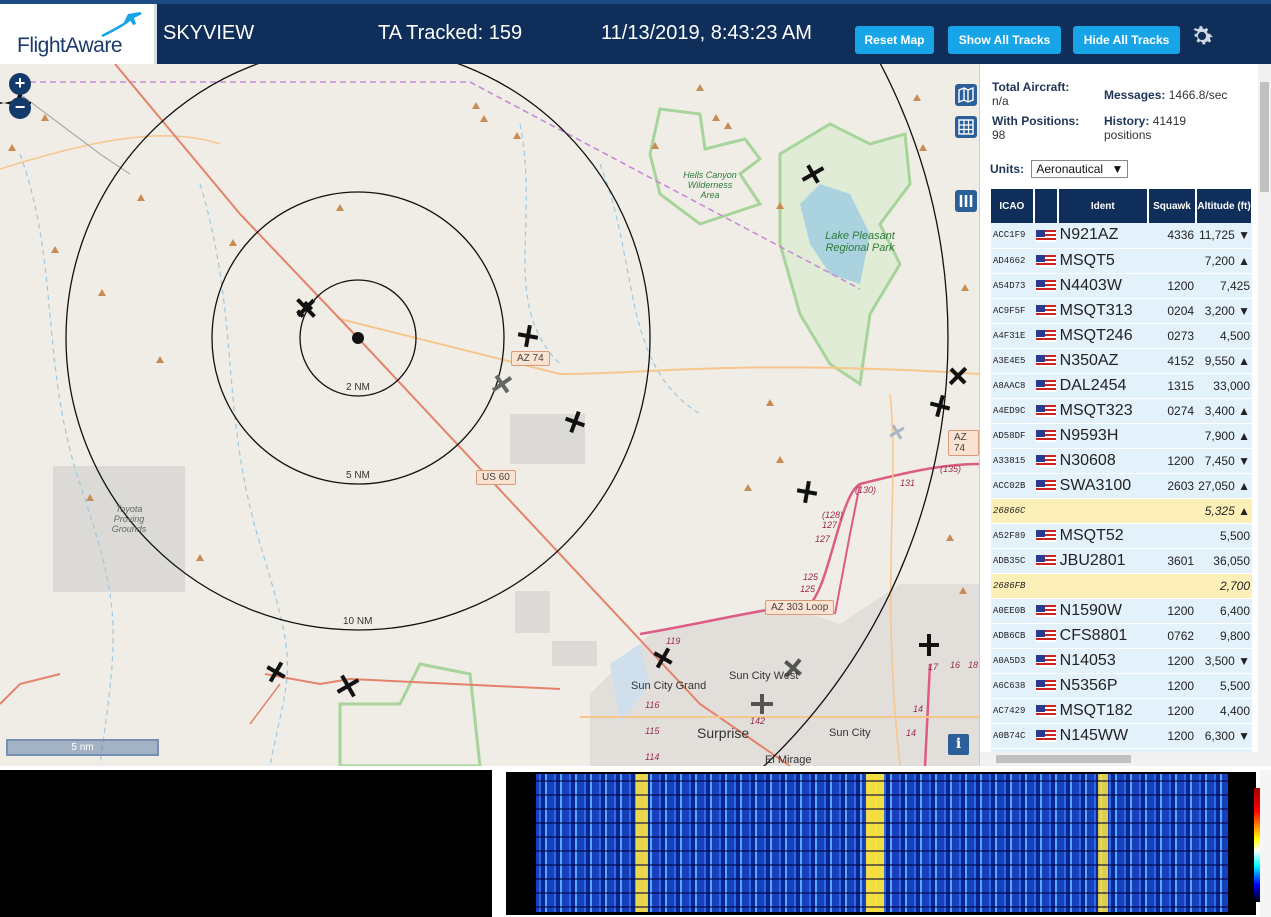 This screenshot has height=917, width=1271. What do you see at coordinates (966, 201) in the screenshot?
I see `columns-toggle-button` at bounding box center [966, 201].